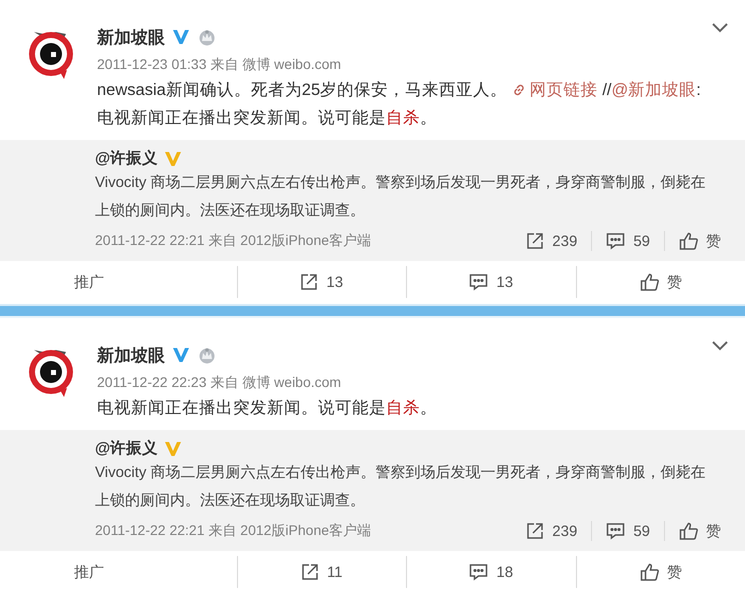 This screenshot has width=745, height=611. Describe the element at coordinates (555, 90) in the screenshot. I see `web-link: 网页链接` at that location.